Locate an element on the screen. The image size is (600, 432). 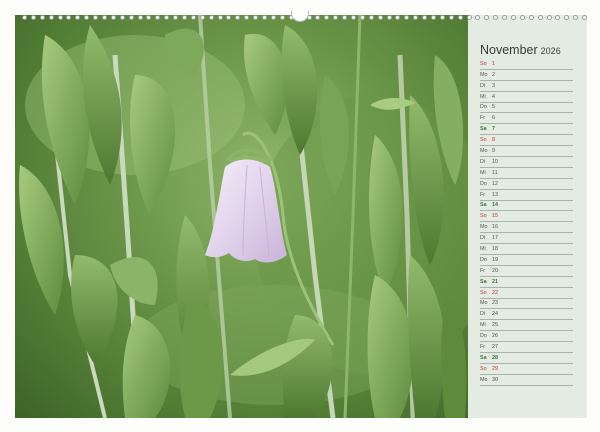
day-row: Fr 6 is located at coordinates (526, 119).